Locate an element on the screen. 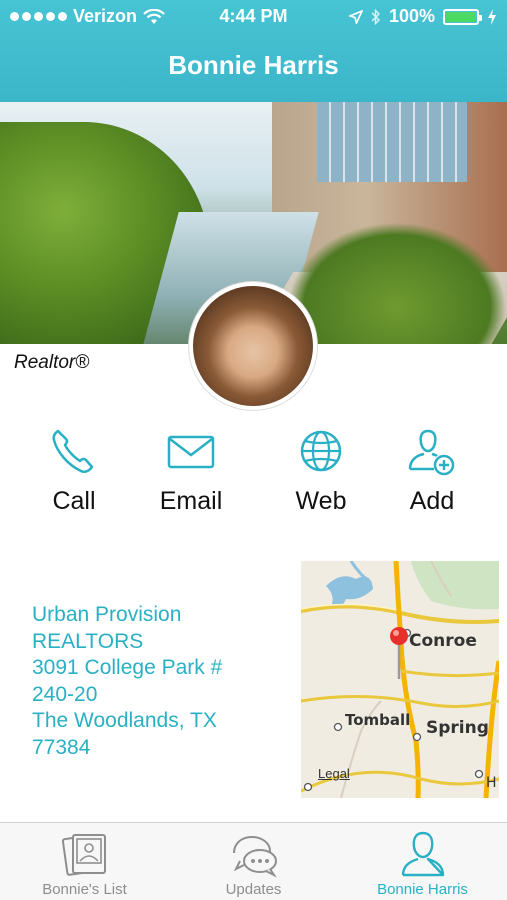  tab-updates: Updates is located at coordinates (253, 861).